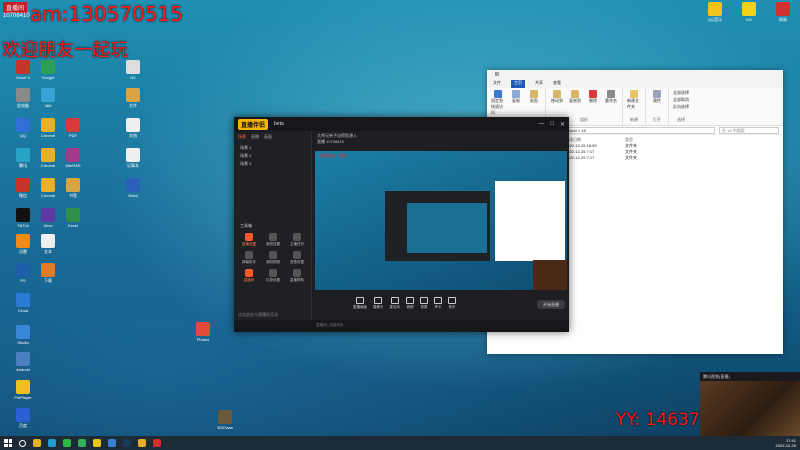 Image resolution: width=800 pixels, height=450 pixels. Describe the element at coordinates (634, 100) in the screenshot. I see `new-folder-button: 新建文件夹` at that location.